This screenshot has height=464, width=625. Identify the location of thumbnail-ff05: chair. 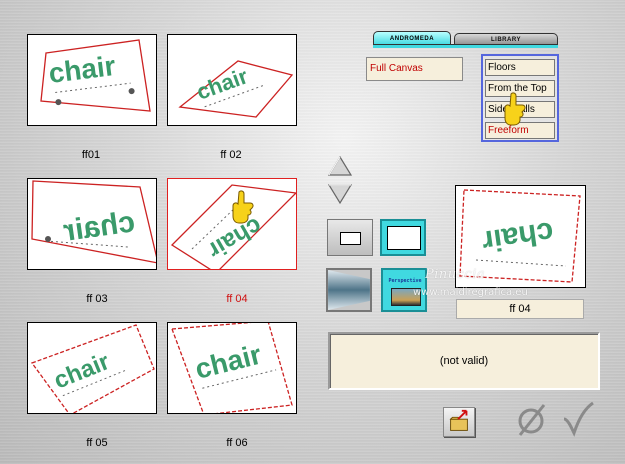
(92, 368).